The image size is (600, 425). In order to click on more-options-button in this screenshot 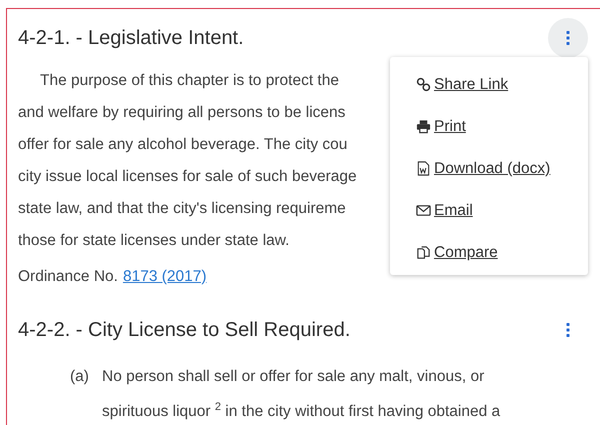, I will do `click(568, 38)`.